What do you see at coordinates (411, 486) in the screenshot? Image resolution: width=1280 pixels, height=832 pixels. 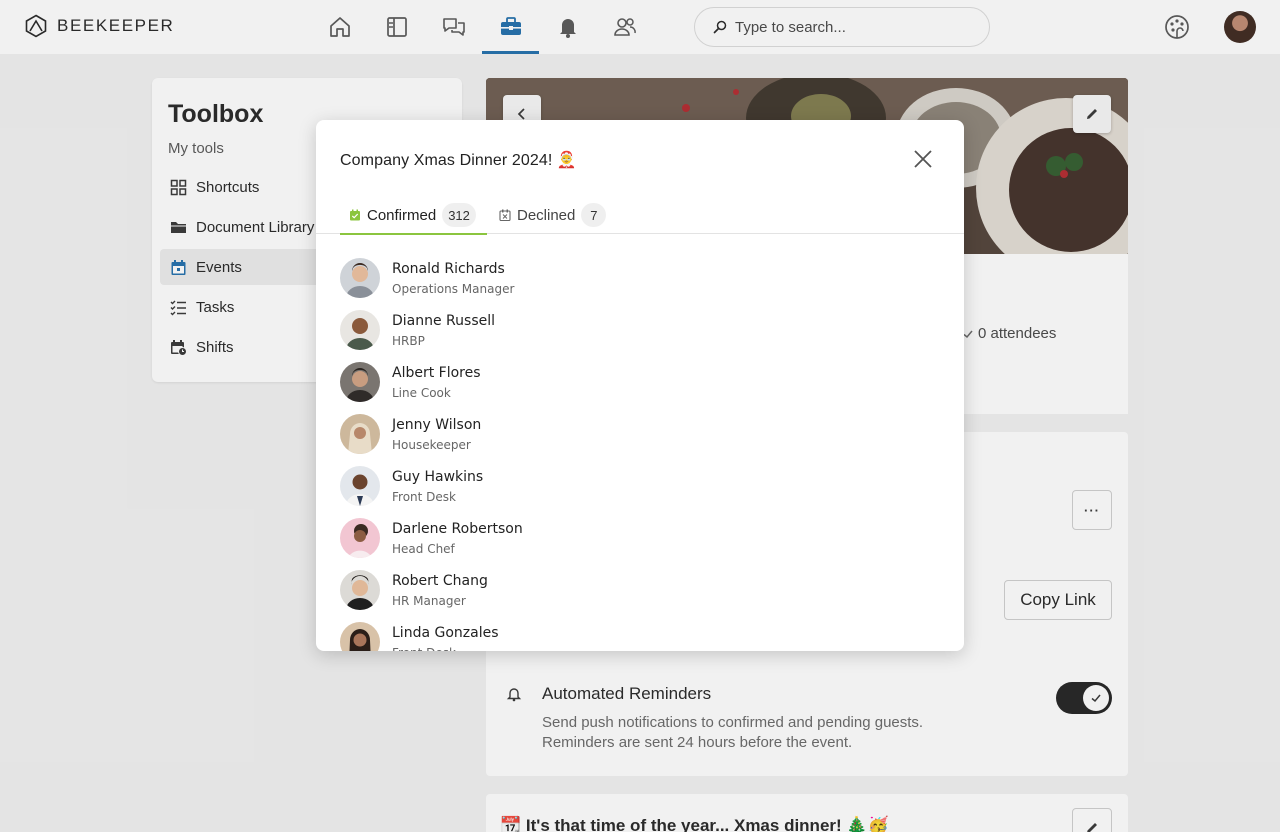 I see `list-item: Guy Hawkins Front Desk` at bounding box center [411, 486].